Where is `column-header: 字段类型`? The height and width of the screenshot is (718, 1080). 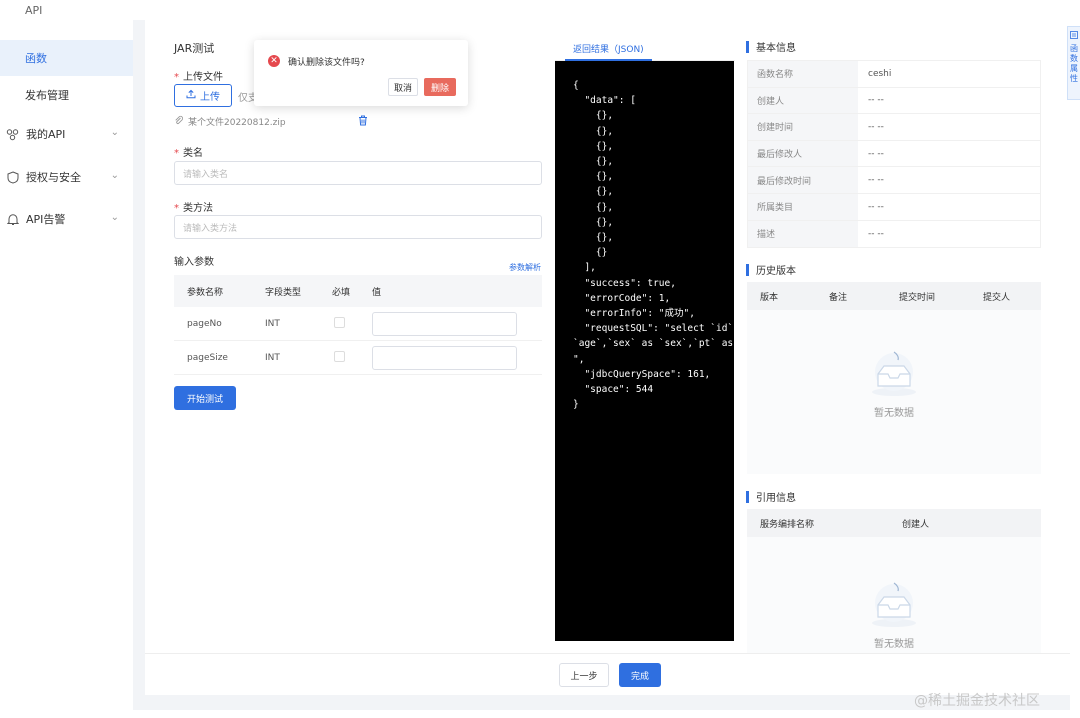 column-header: 字段类型 is located at coordinates (283, 292).